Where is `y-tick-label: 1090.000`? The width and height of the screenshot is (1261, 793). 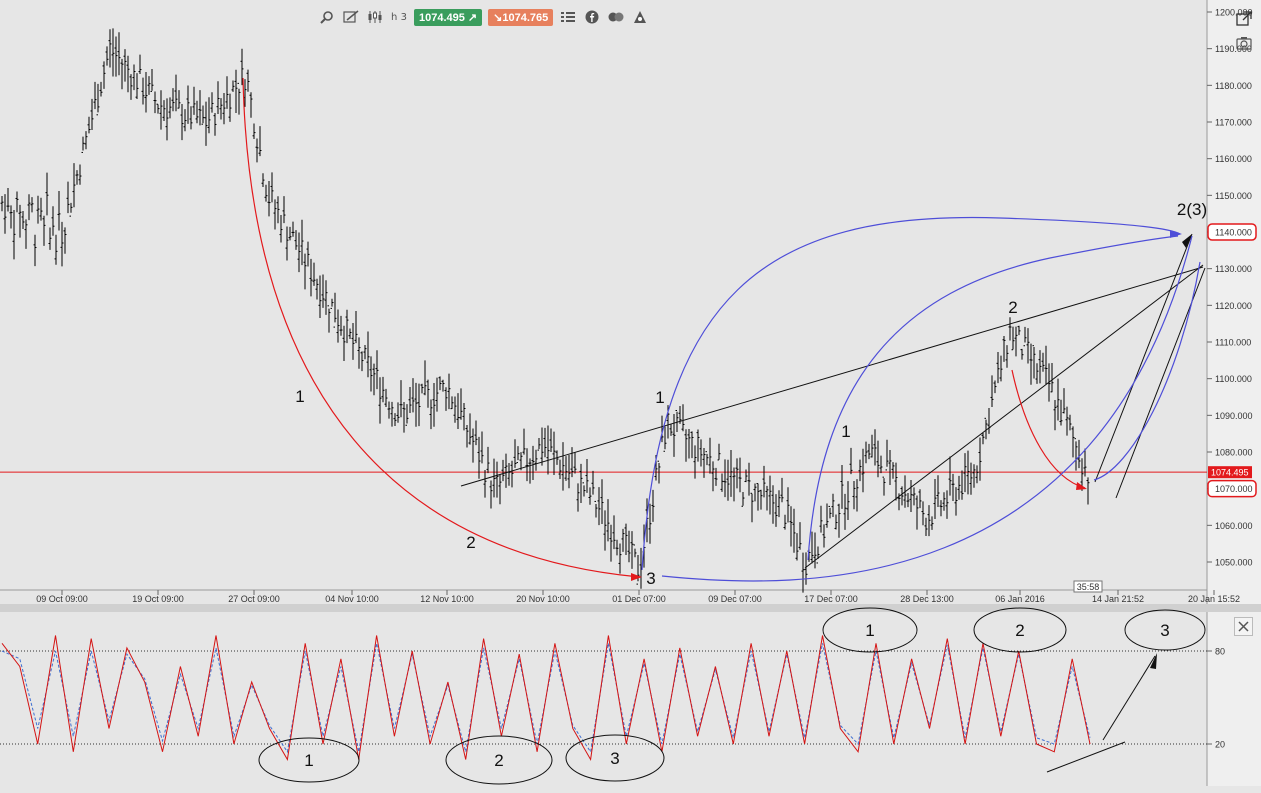
y-tick-label: 1090.000 is located at coordinates (1234, 416).